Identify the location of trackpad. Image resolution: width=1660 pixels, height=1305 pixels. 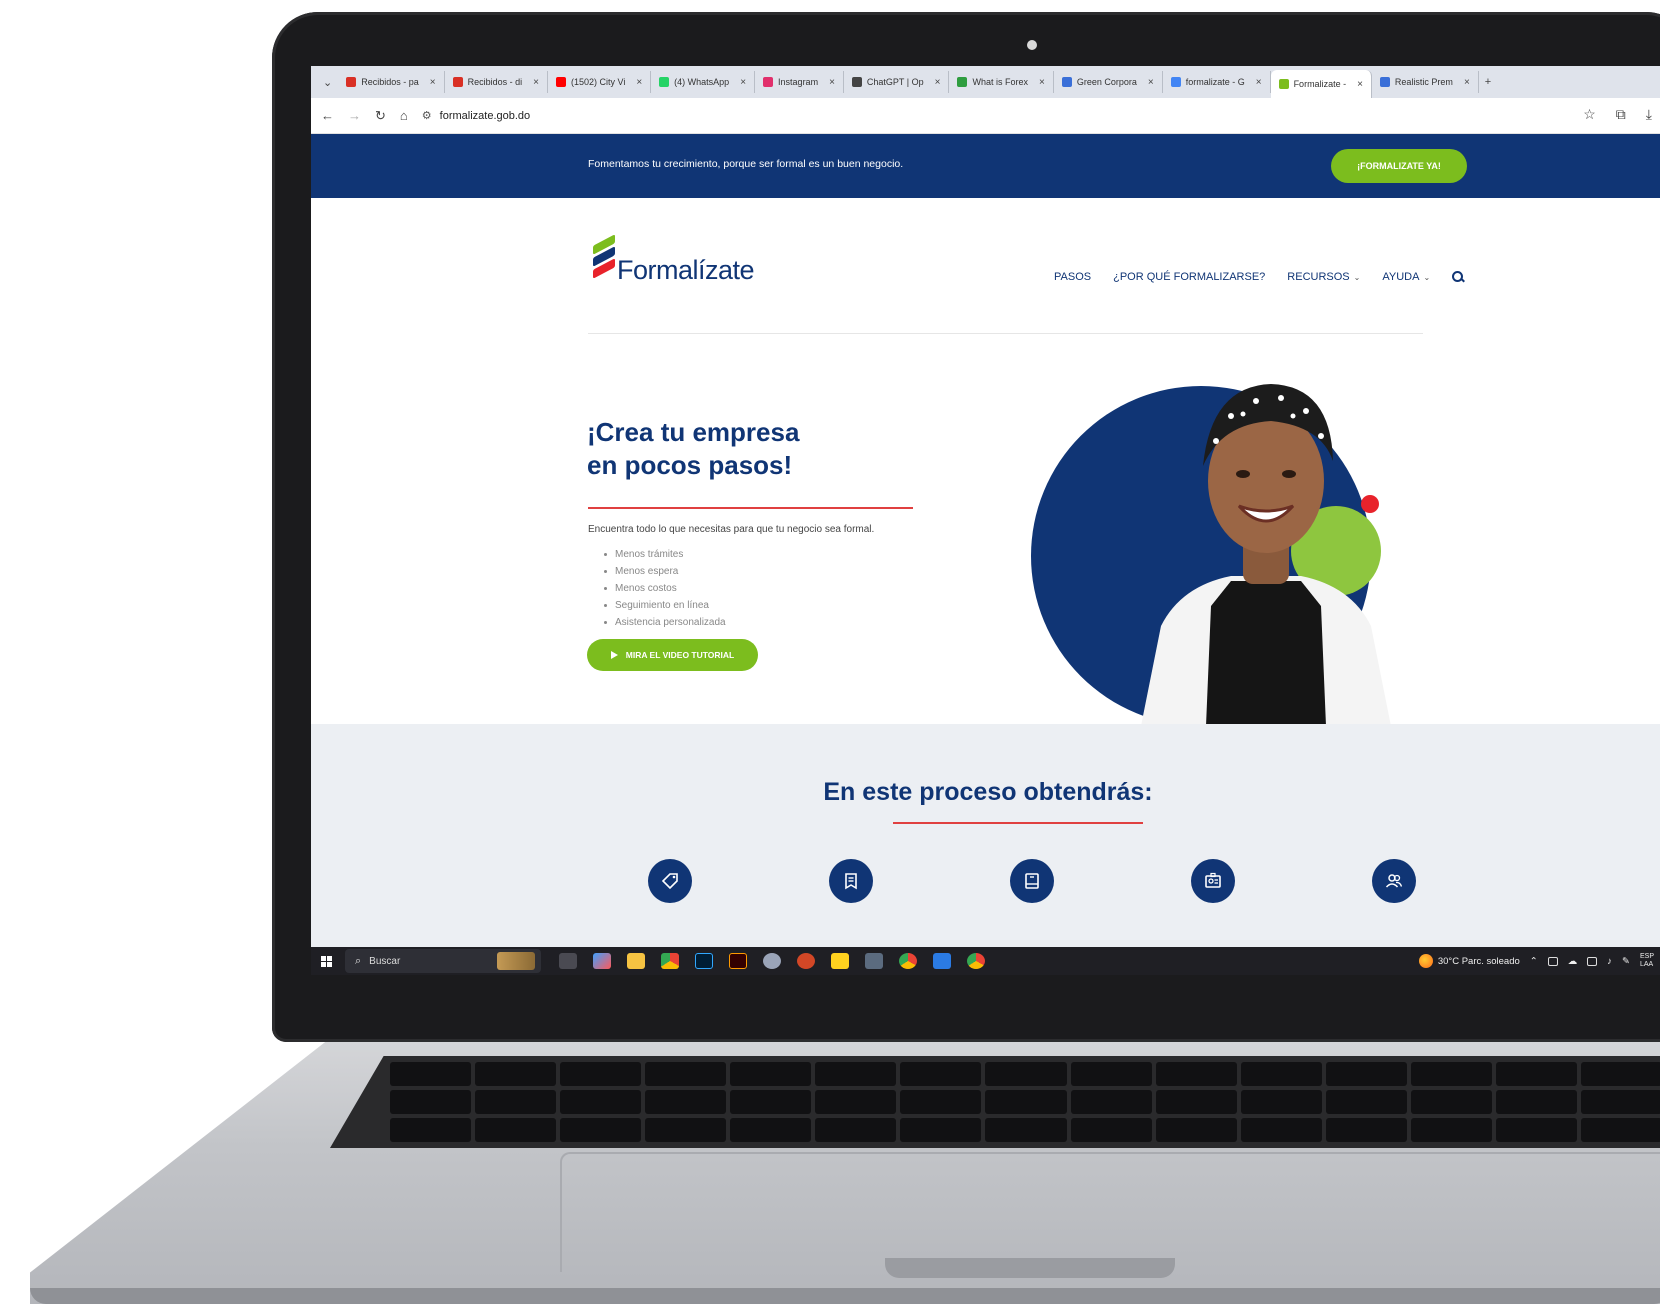
(1110, 1212).